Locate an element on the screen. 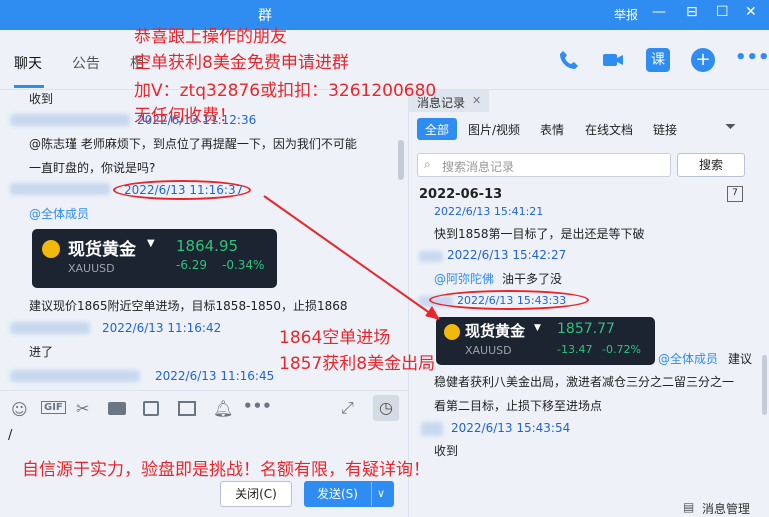 This screenshot has width=769, height=517. manage-icon: ▤ is located at coordinates (688, 507).